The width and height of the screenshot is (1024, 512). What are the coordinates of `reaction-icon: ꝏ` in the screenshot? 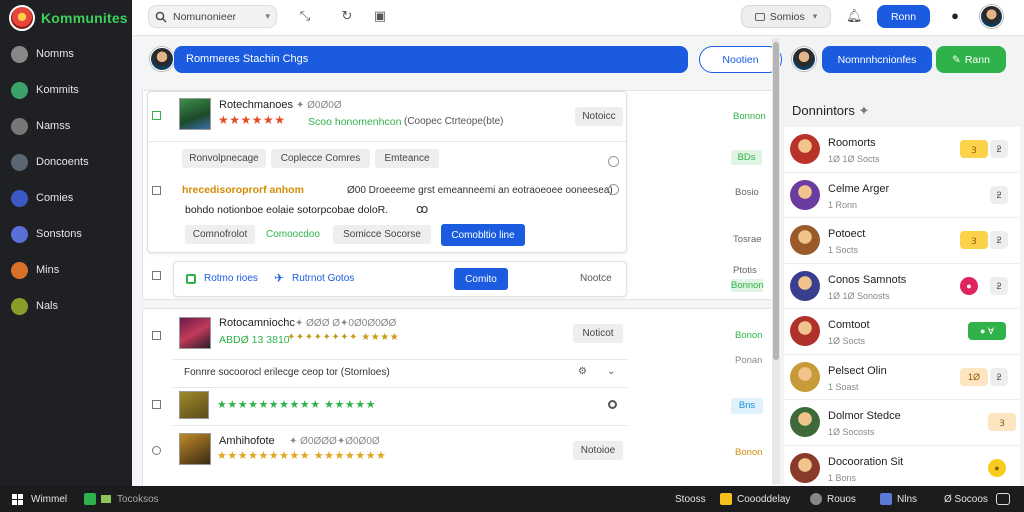 It's located at (422, 209).